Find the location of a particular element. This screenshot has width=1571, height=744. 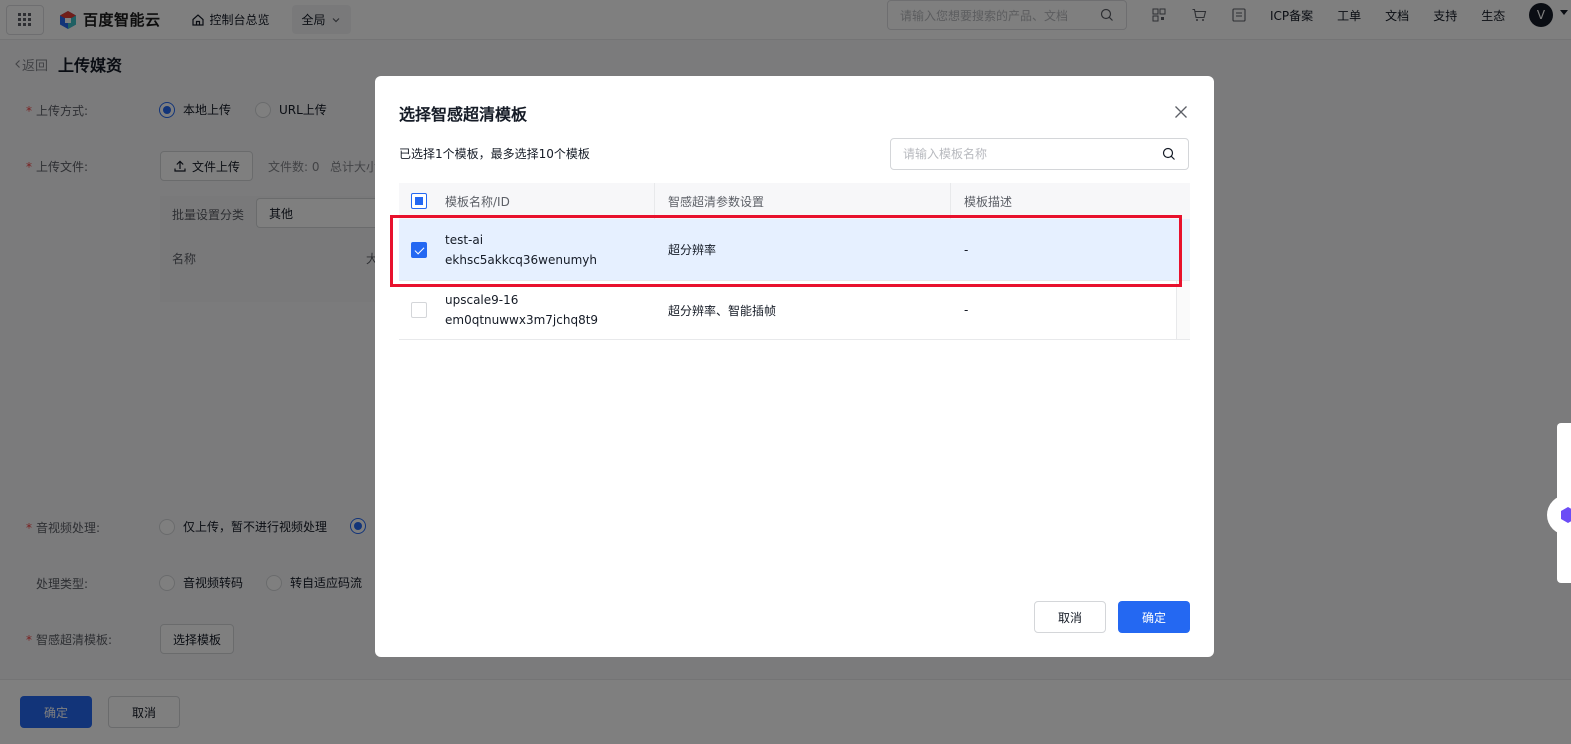

select-all-checkbox is located at coordinates (419, 201).